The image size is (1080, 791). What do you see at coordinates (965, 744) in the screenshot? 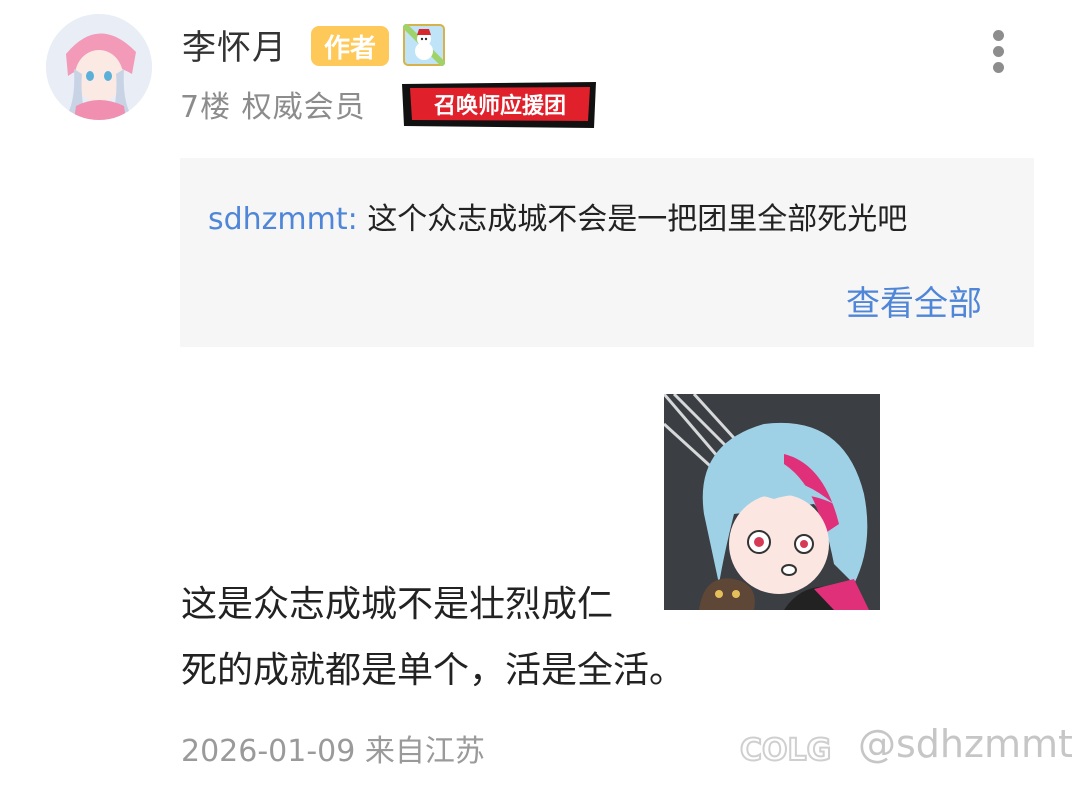
I see `watermark-text: @sdhzmmt` at bounding box center [965, 744].